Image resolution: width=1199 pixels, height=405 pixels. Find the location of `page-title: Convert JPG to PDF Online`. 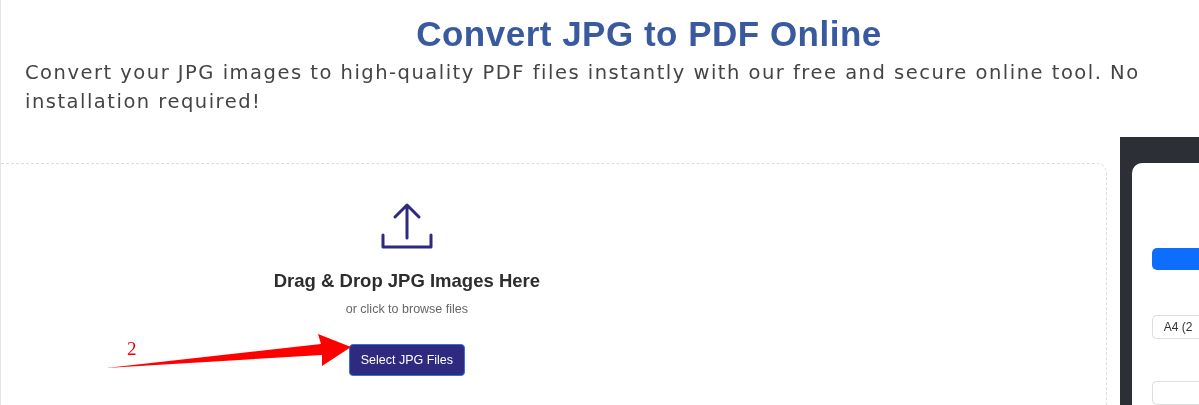

page-title: Convert JPG to PDF Online is located at coordinates (649, 34).